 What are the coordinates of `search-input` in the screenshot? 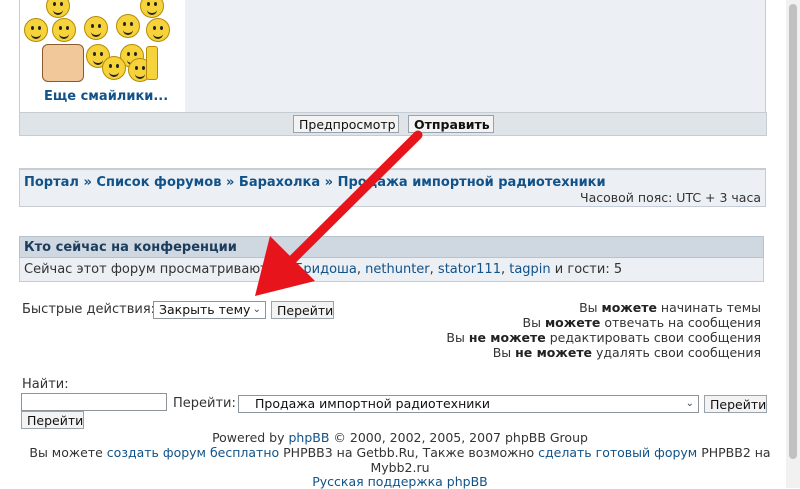 It's located at (94, 402).